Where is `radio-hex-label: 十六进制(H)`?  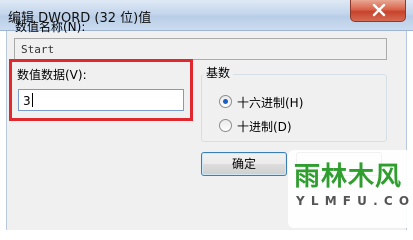
radio-hex-label: 十六进制(H) is located at coordinates (270, 102).